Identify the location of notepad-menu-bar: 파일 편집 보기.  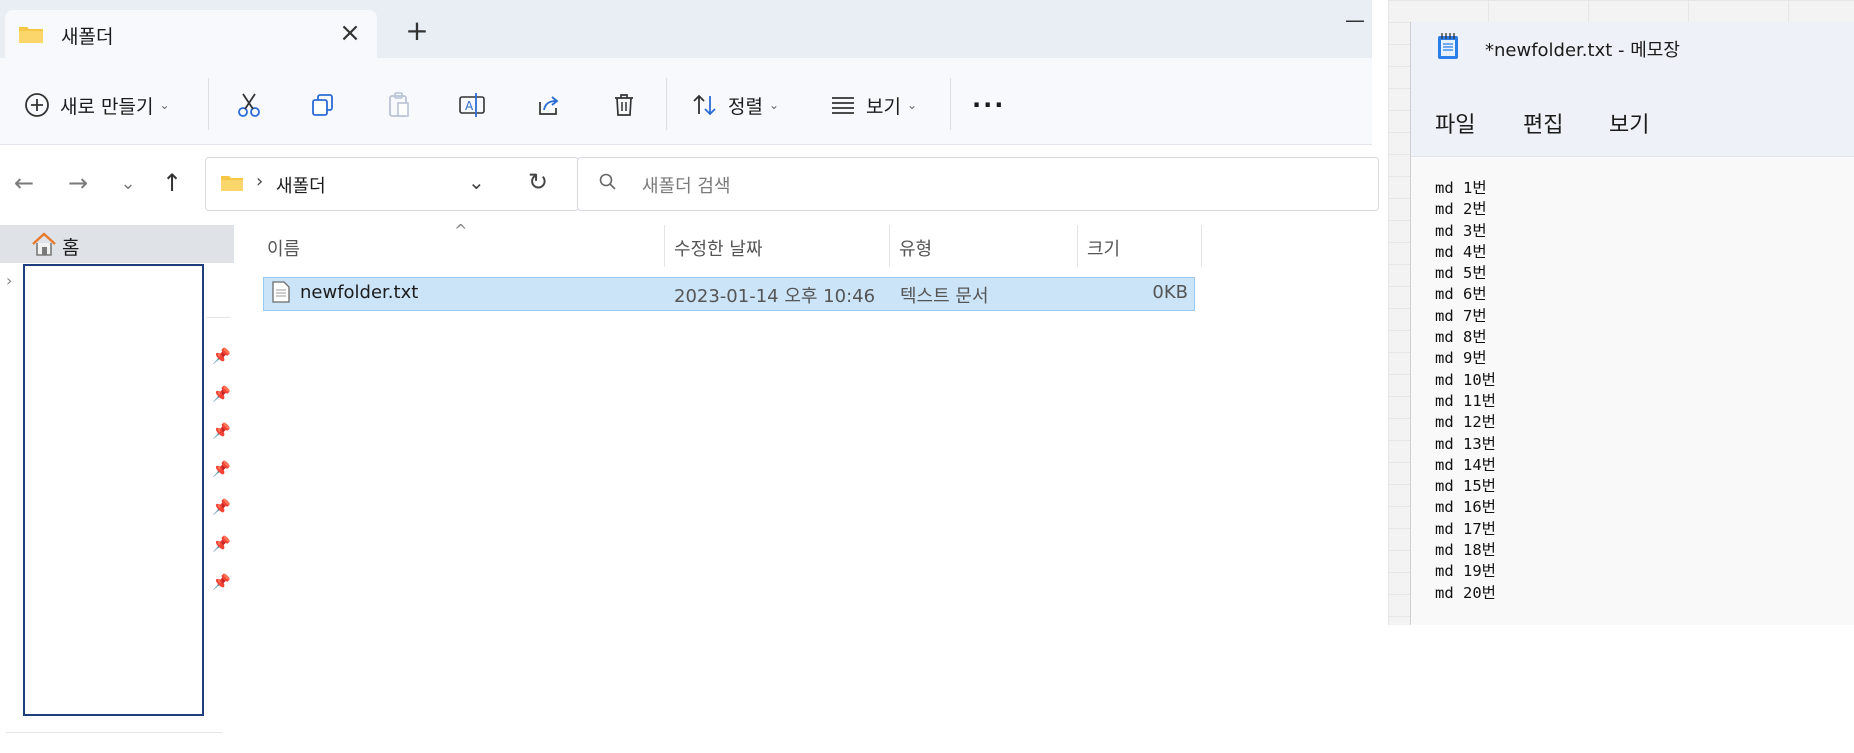
(1632, 114).